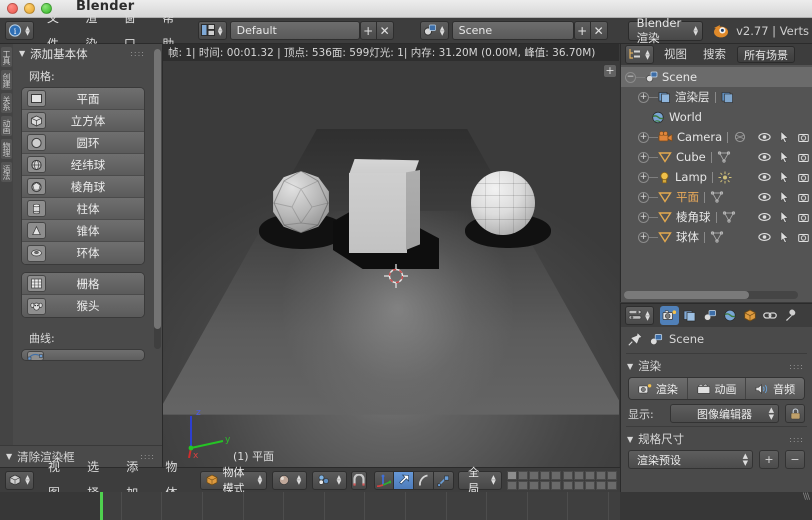  Describe the element at coordinates (83, 306) in the screenshot. I see `add-monkey-button: 猴头` at that location.